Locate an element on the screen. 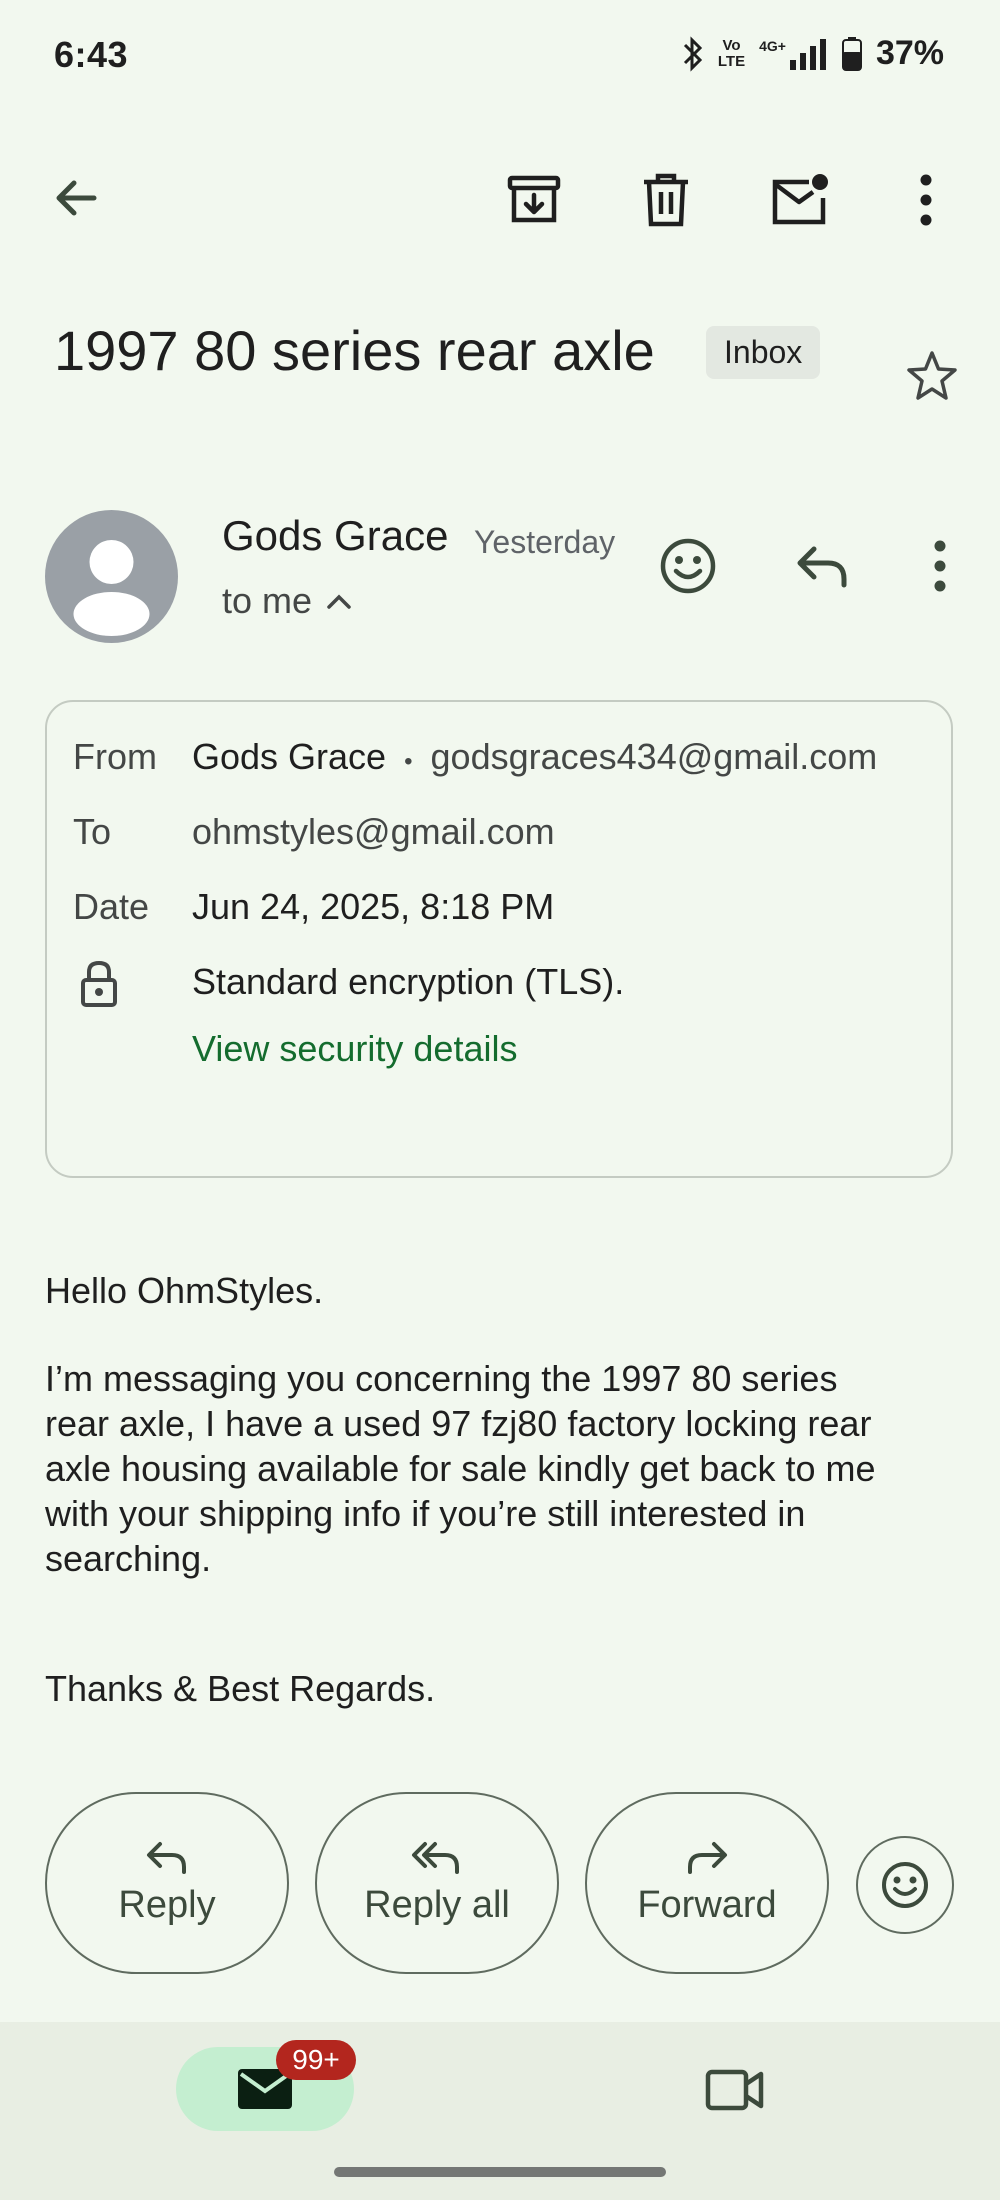  archive-icon is located at coordinates (534, 199).